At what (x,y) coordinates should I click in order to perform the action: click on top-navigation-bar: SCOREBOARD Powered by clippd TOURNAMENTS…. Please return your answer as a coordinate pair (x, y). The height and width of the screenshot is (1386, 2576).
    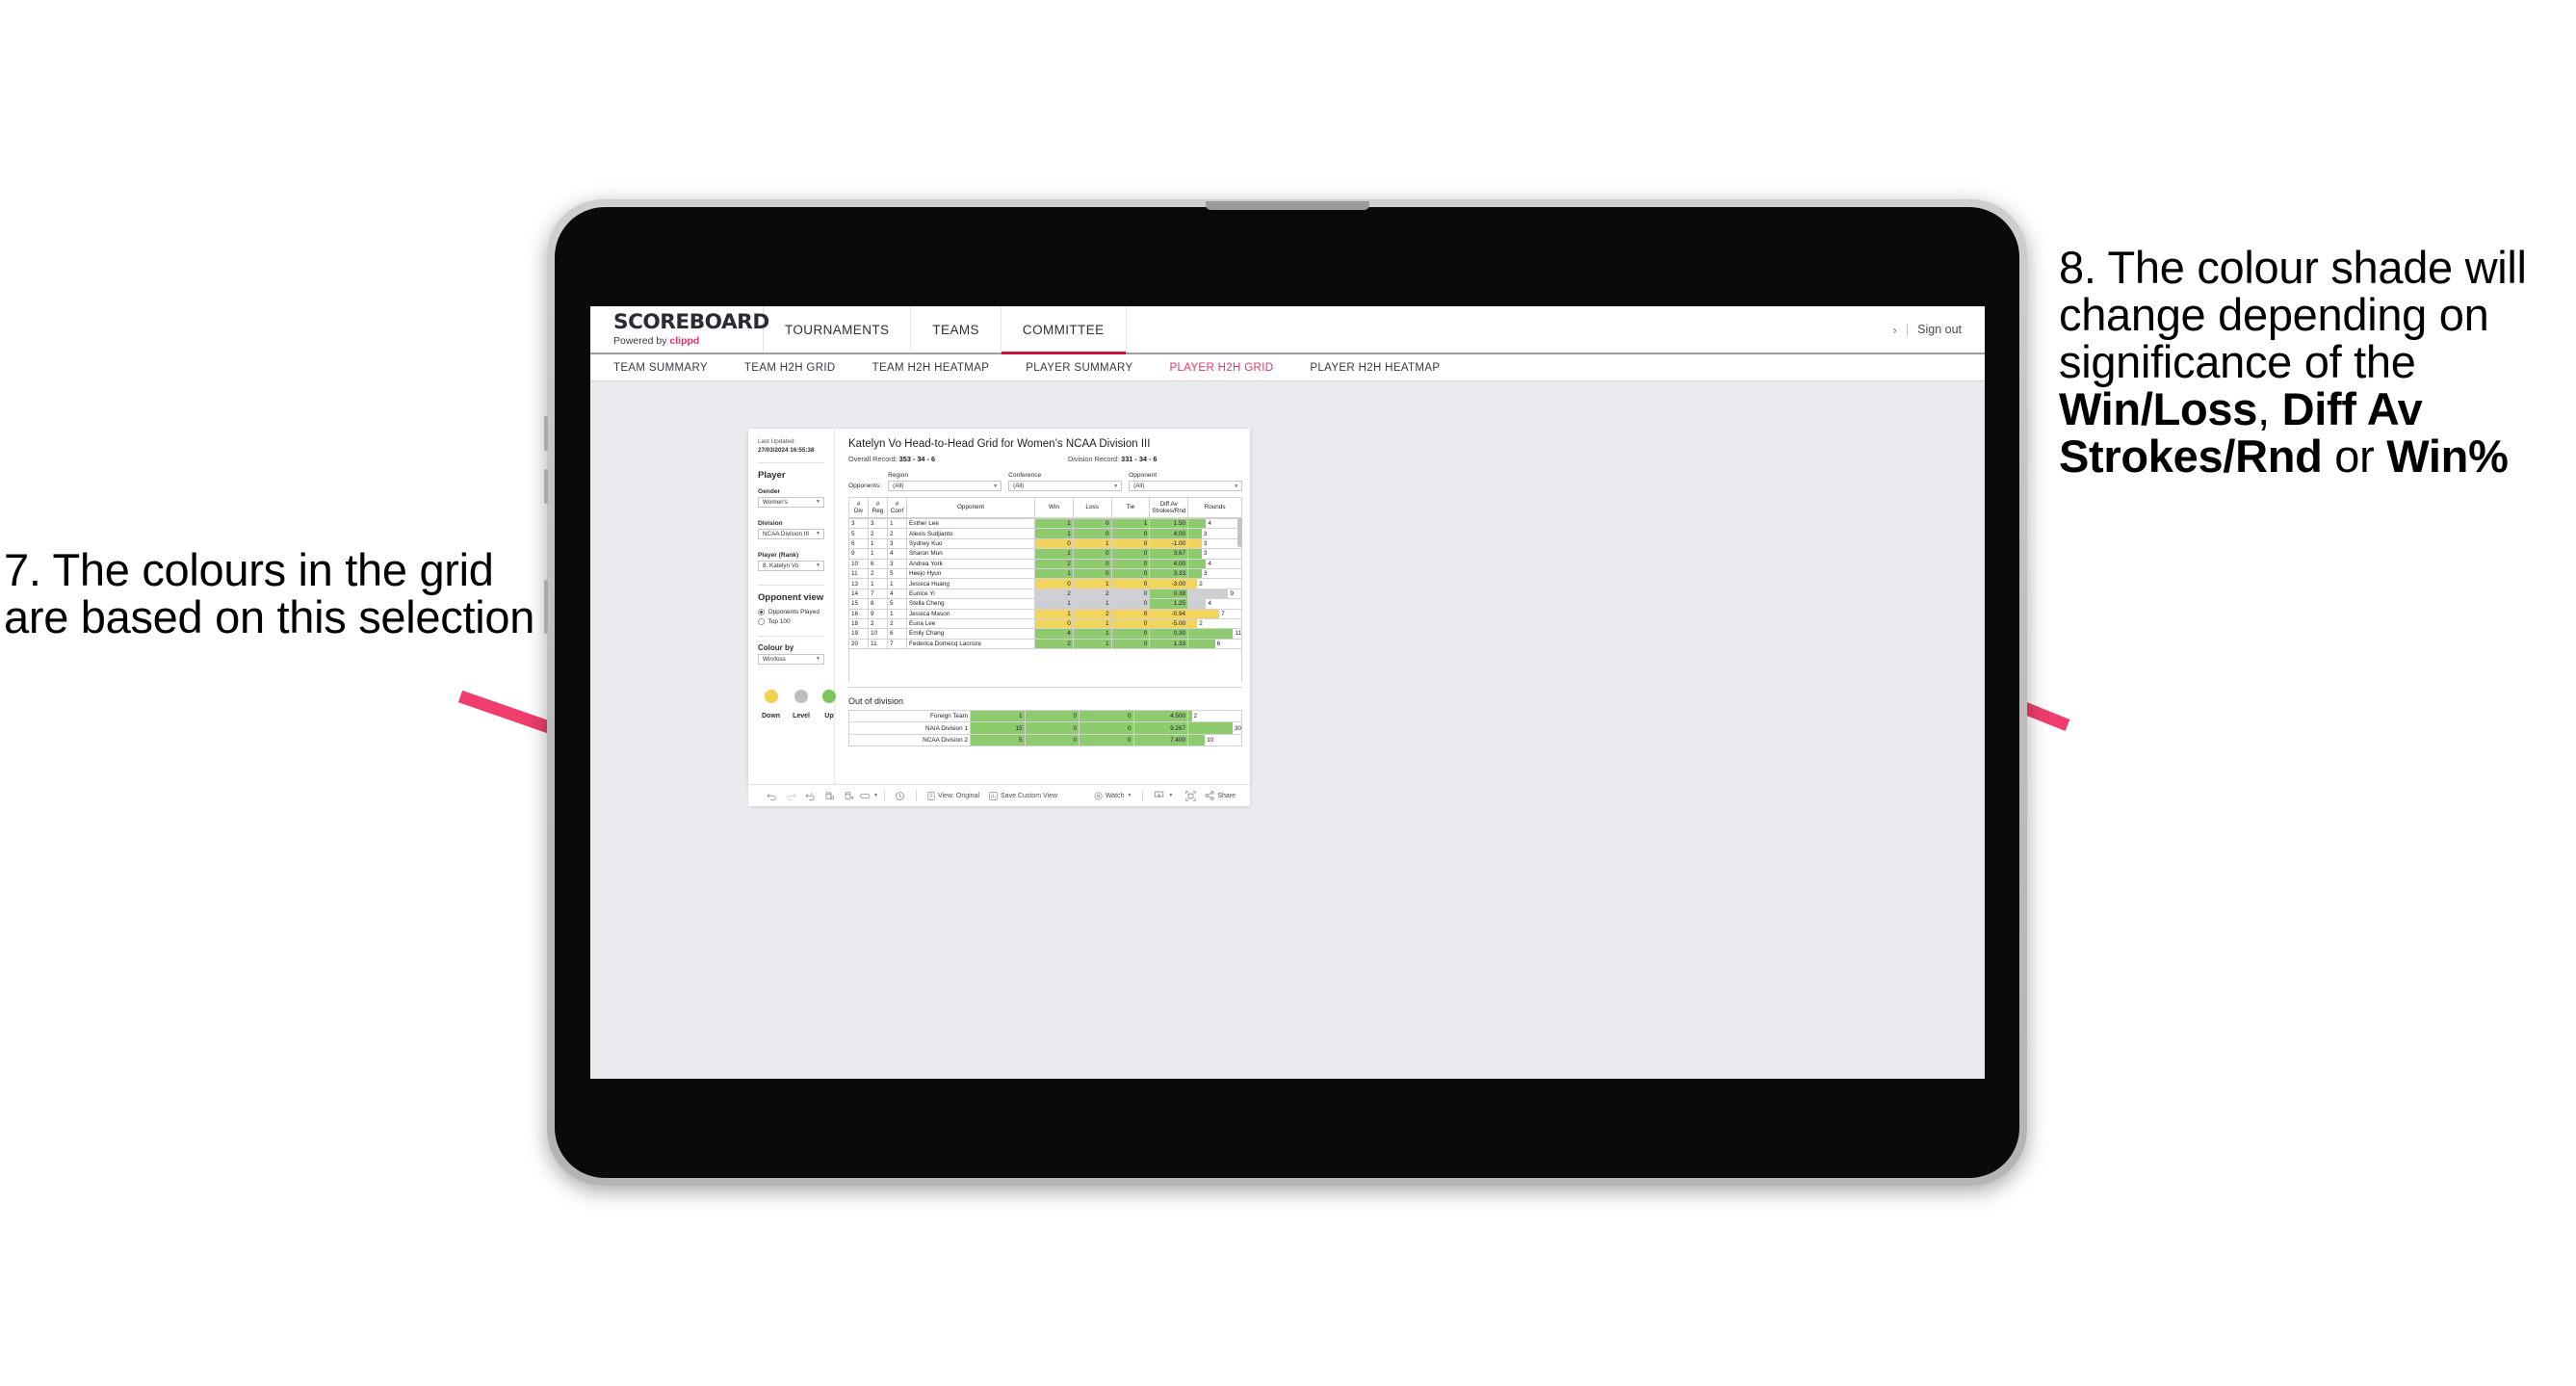
    Looking at the image, I should click on (1287, 330).